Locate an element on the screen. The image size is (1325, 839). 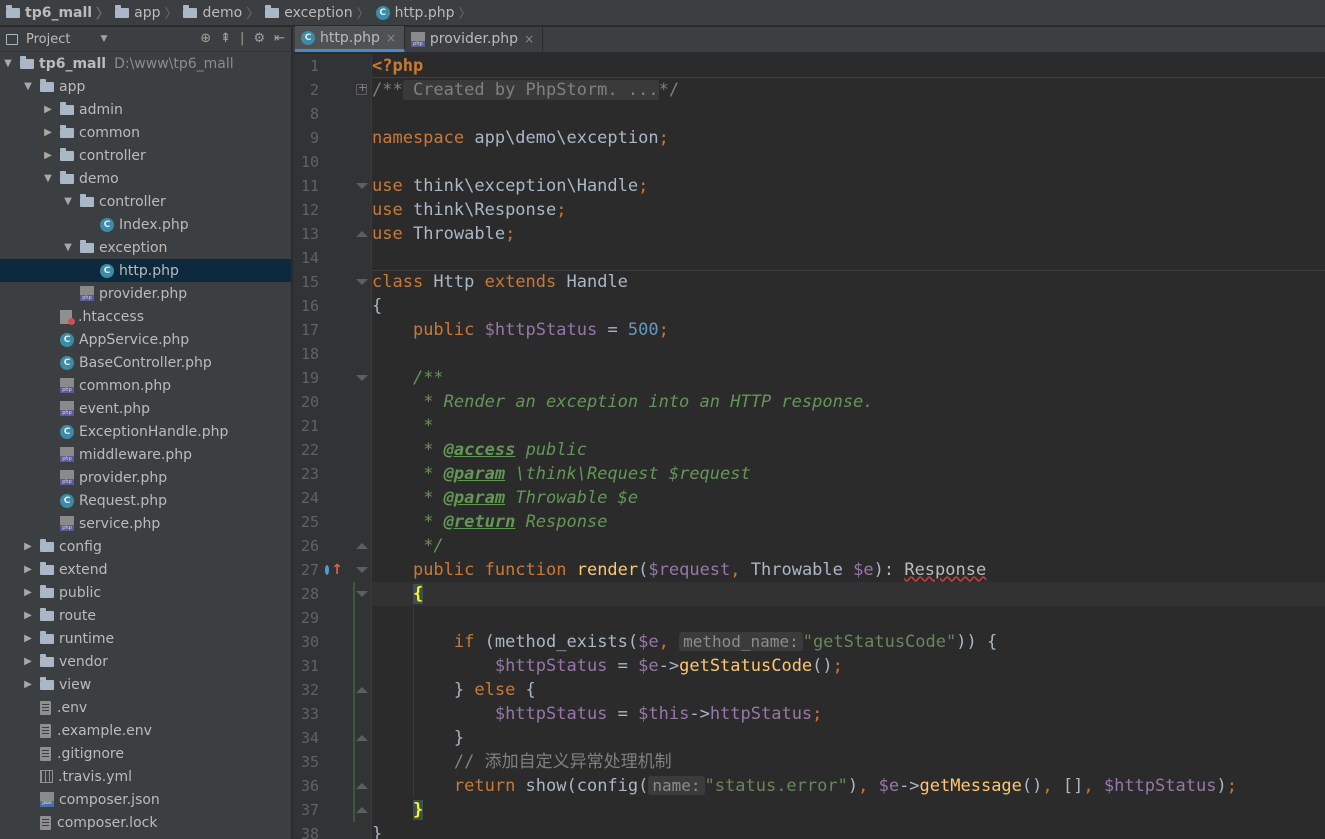
tree-item: ▶ controller is located at coordinates (145, 155).